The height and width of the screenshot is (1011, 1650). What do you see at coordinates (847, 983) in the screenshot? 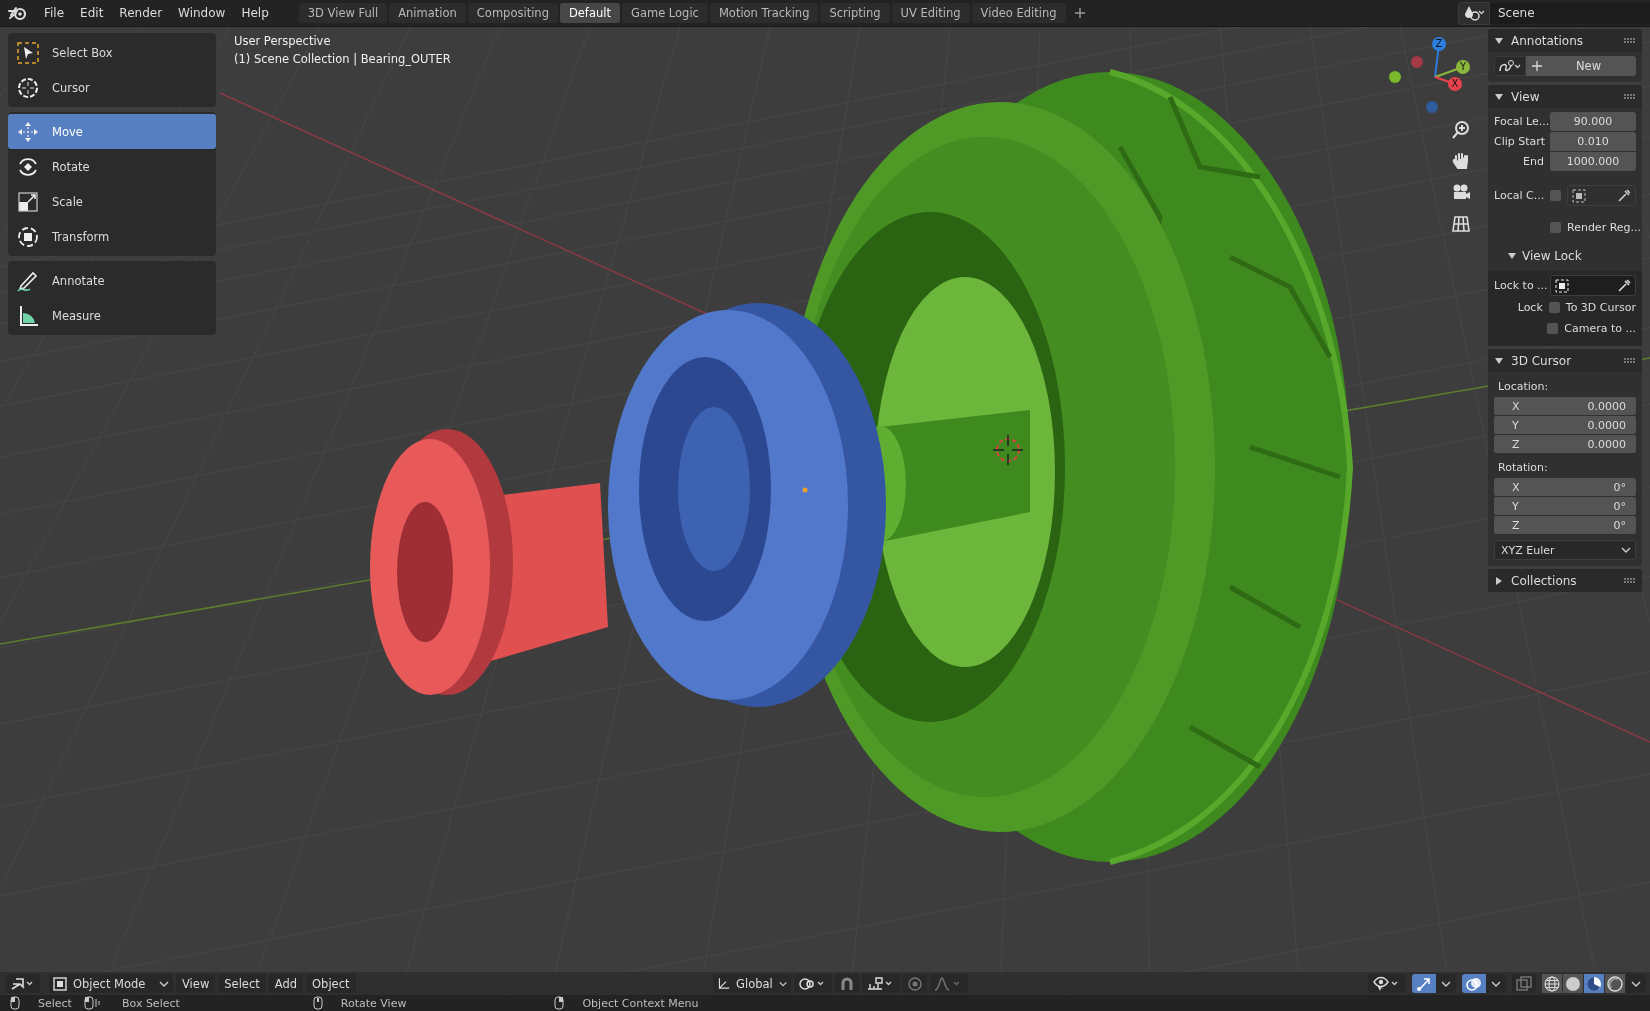
I see `snap-magnet-icon` at bounding box center [847, 983].